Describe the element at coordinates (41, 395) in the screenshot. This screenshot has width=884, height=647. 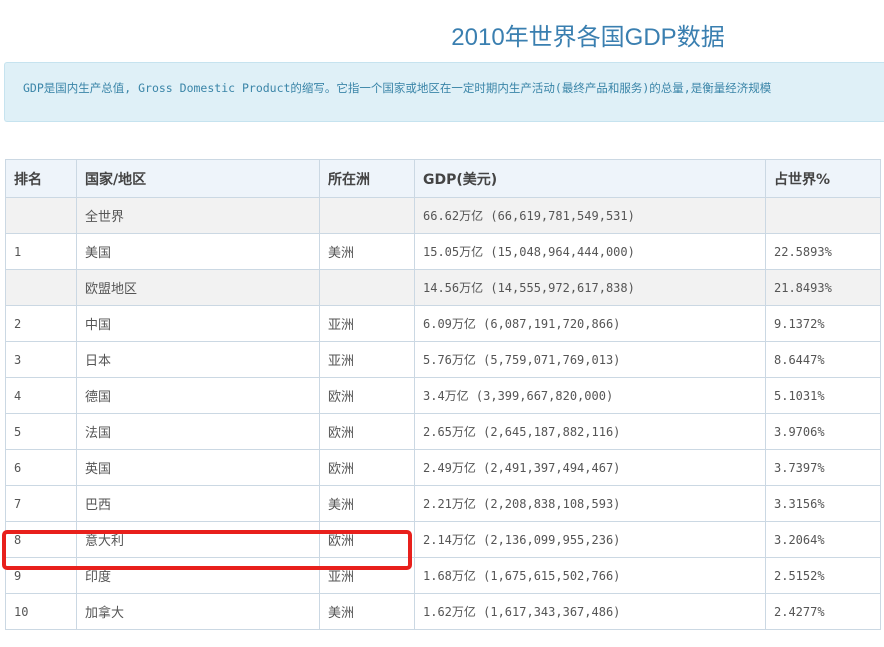
I see `cell-rank: 4` at that location.